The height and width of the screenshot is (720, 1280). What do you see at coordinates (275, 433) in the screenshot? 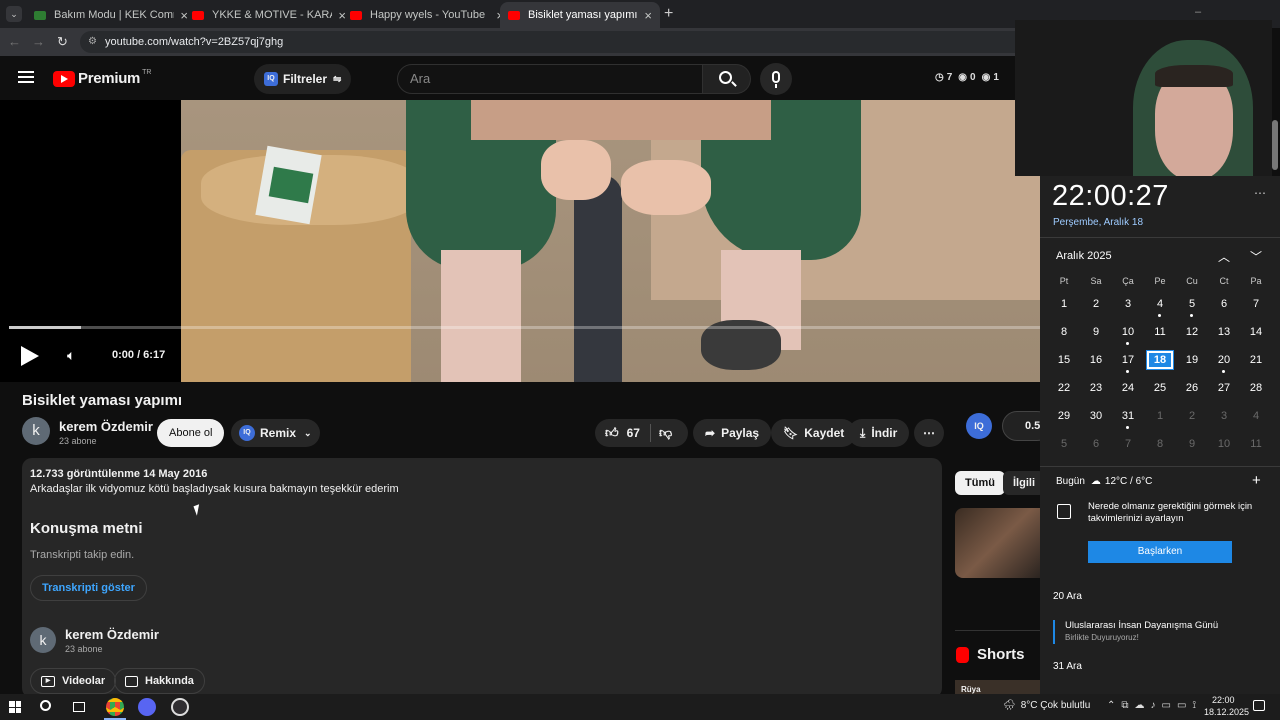
I see `remix-button: IQ Remix ⌄` at bounding box center [275, 433].